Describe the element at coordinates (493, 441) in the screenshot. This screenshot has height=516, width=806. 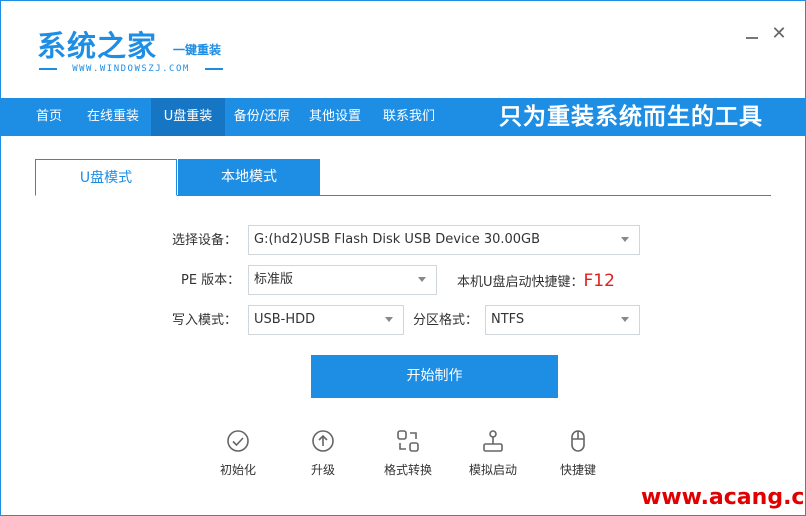
I see `joystick-icon` at that location.